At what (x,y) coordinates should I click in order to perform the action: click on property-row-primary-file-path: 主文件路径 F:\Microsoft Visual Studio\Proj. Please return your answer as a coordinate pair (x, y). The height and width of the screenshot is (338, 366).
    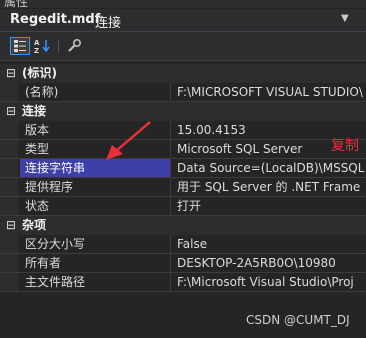
    Looking at the image, I should click on (183, 282).